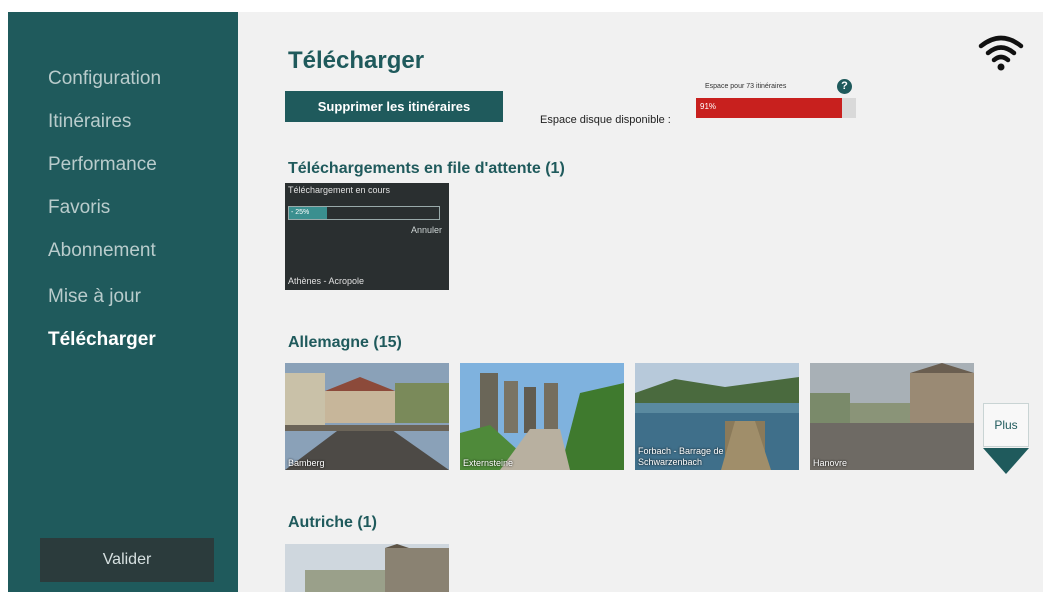 Image resolution: width=1055 pixels, height=592 pixels. I want to click on disk-space-percent: 91%, so click(708, 106).